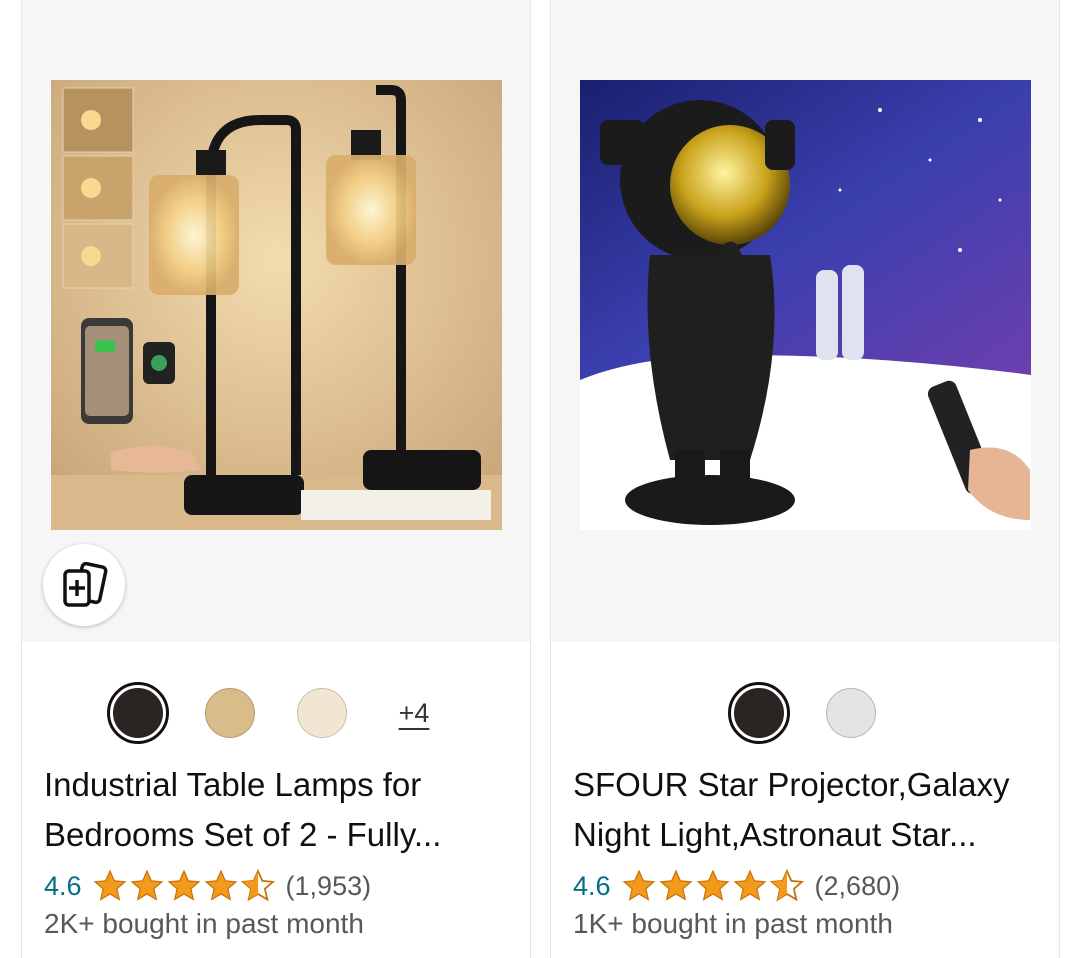 The height and width of the screenshot is (958, 1080). I want to click on swatch-color-gold, so click(230, 713).